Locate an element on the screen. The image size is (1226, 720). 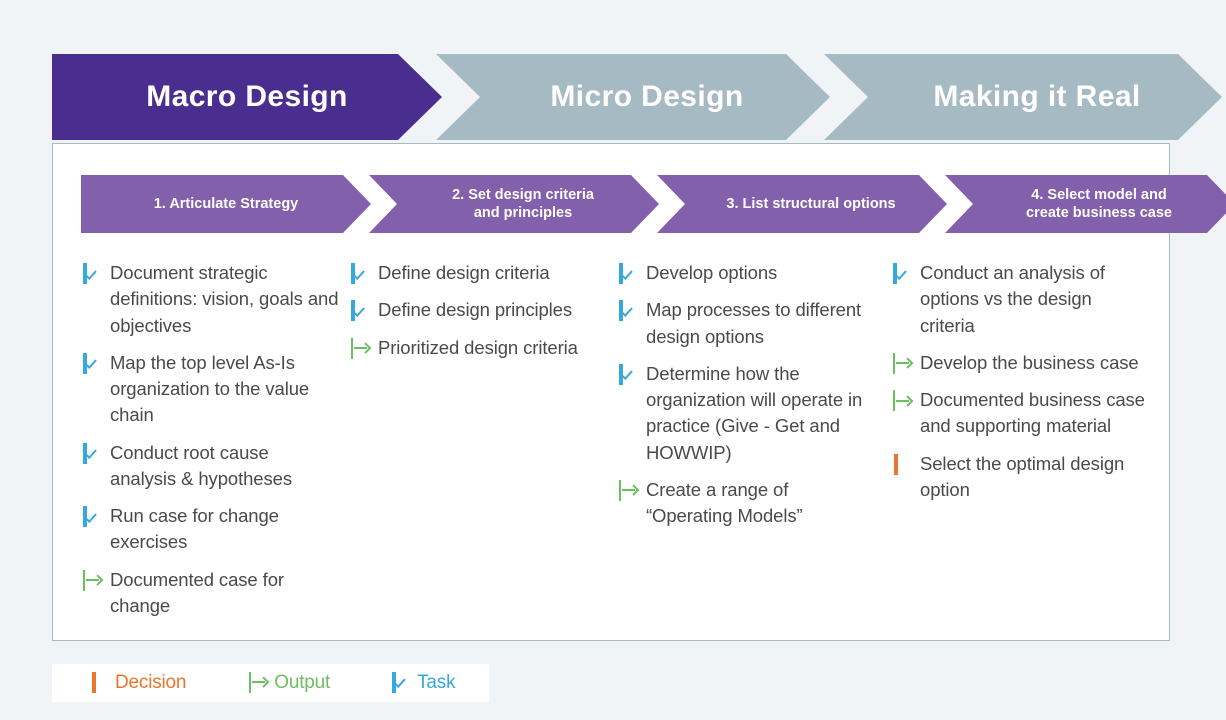
list-item: Prioritized design criteria is located at coordinates (479, 348).